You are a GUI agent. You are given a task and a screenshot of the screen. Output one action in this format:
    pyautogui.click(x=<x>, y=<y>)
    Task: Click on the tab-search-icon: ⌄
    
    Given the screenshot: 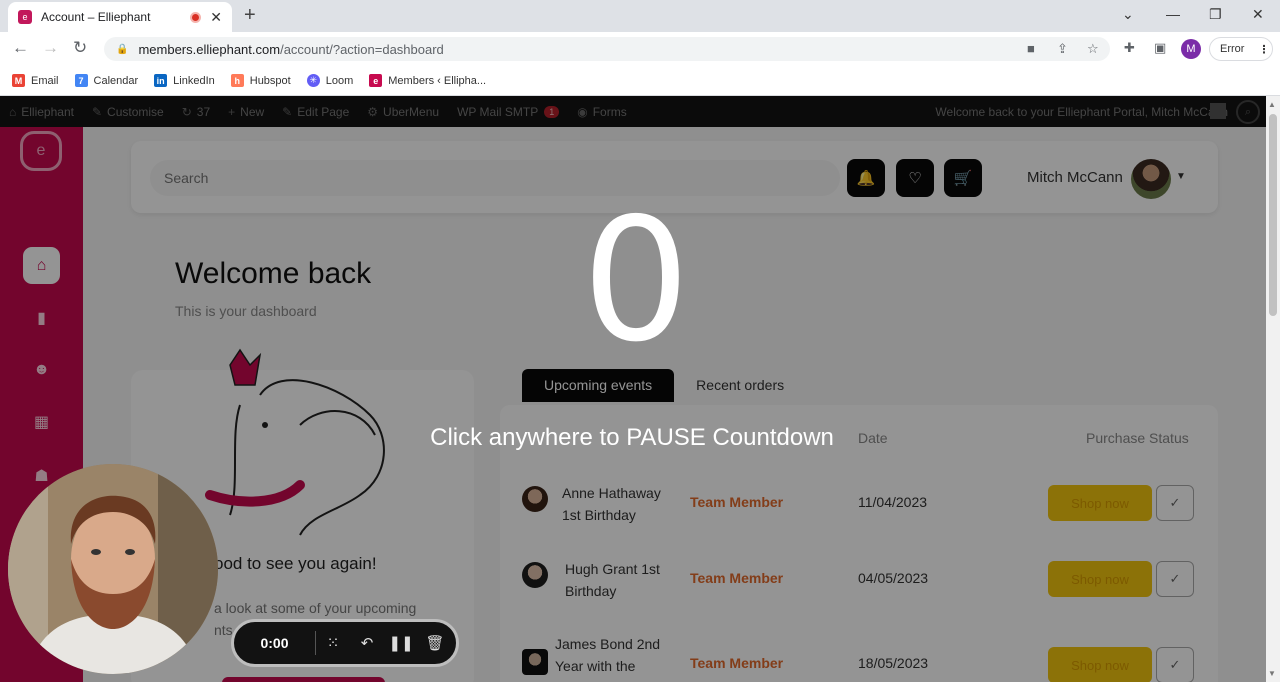 What is the action you would take?
    pyautogui.click(x=1128, y=14)
    